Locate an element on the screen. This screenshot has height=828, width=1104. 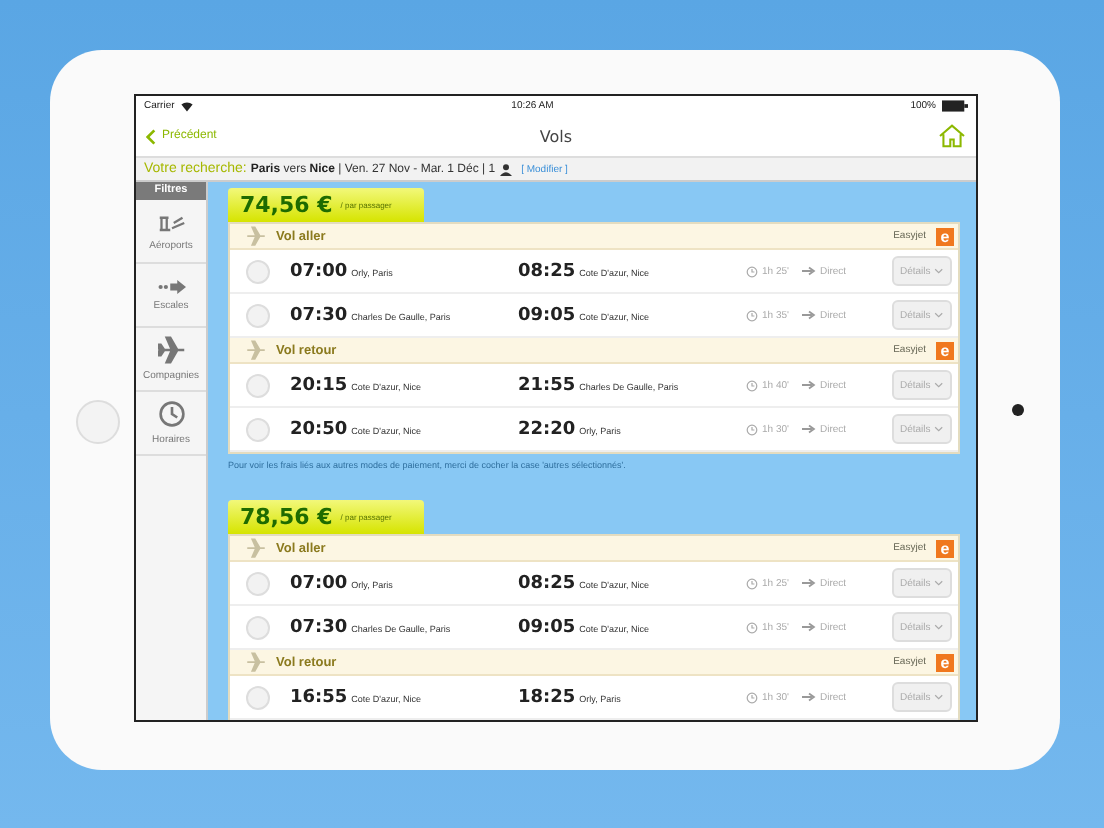
wifi-icon is located at coordinates (187, 106).